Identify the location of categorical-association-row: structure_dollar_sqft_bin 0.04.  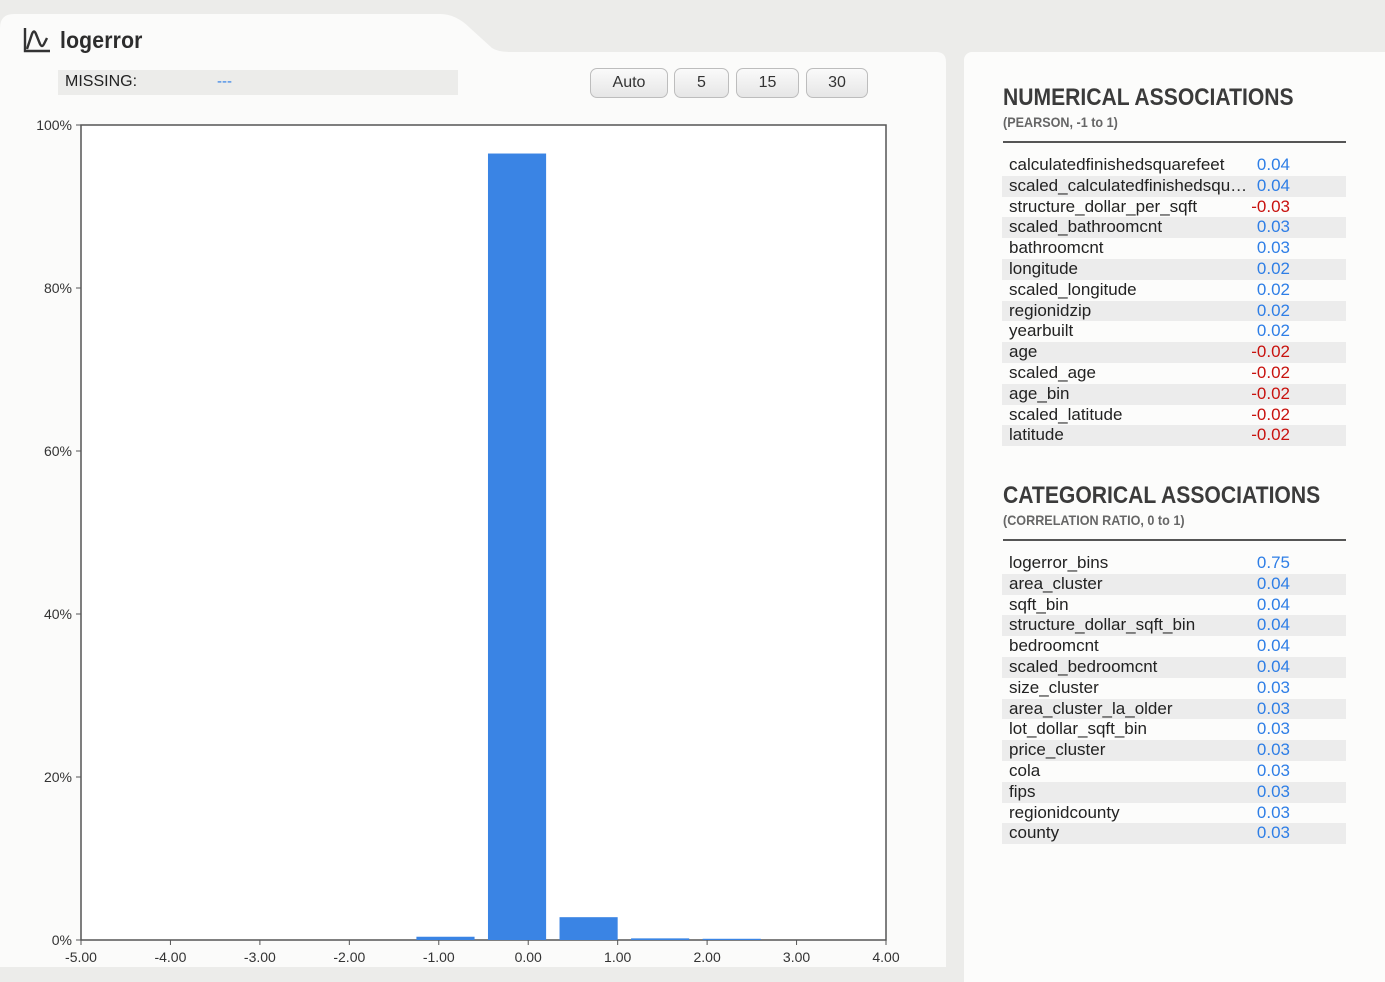
(1174, 626).